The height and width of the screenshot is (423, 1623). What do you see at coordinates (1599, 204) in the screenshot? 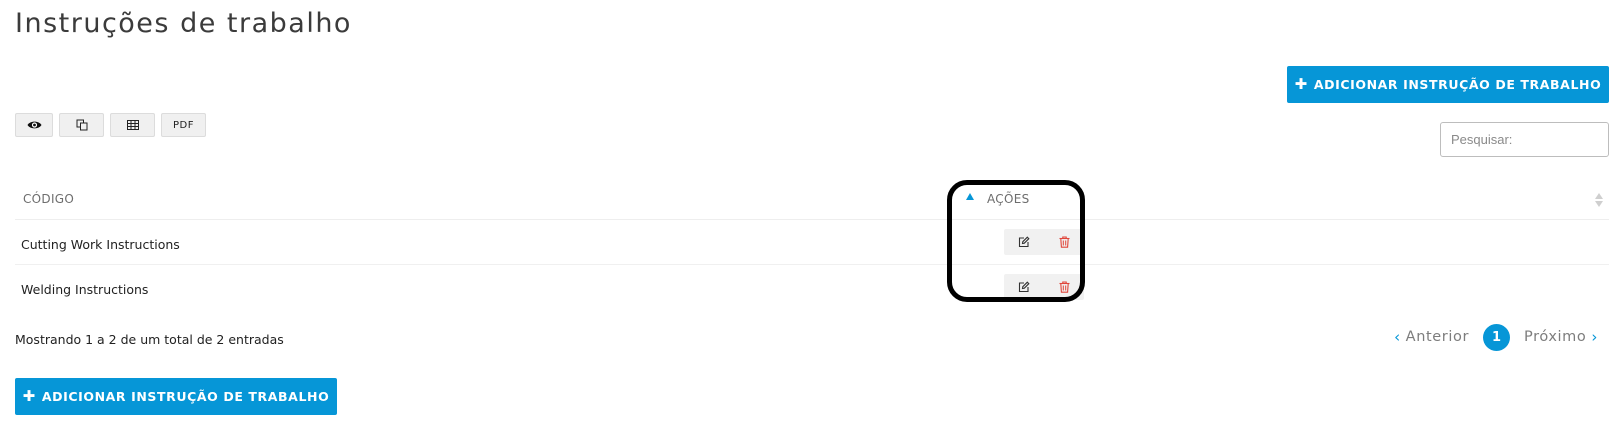
I see `sort-down-arrow-icon` at bounding box center [1599, 204].